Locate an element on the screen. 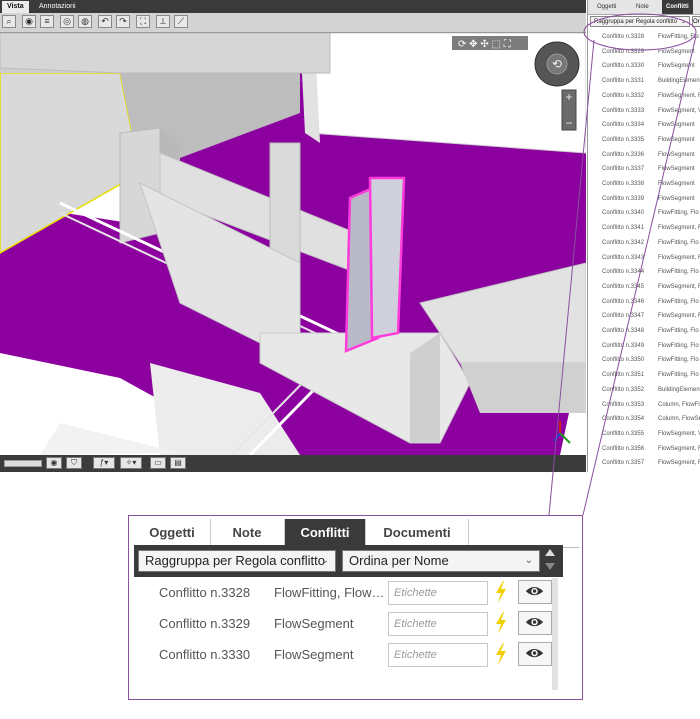 The image size is (700, 719). list-item: Conflitto n.3329 FlowSegment is located at coordinates (651, 52).